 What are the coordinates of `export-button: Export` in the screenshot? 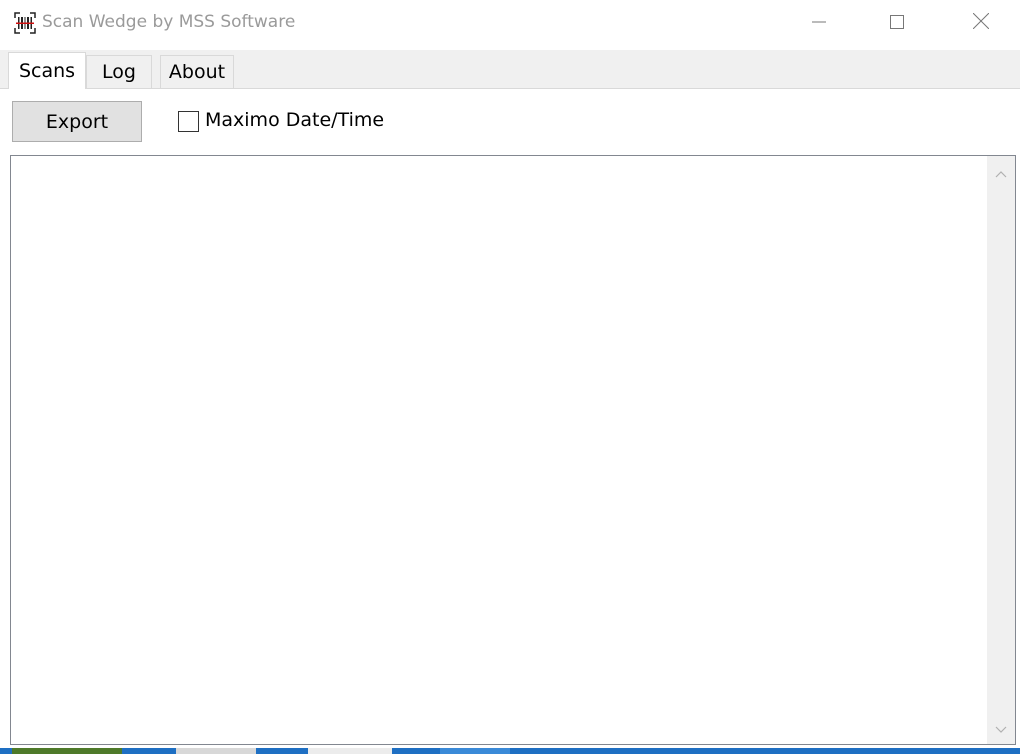 It's located at (77, 121).